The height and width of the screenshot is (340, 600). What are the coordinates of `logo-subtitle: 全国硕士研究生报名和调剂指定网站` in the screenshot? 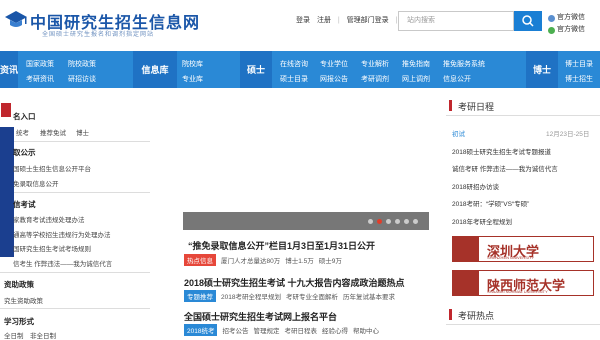 It's located at (98, 35).